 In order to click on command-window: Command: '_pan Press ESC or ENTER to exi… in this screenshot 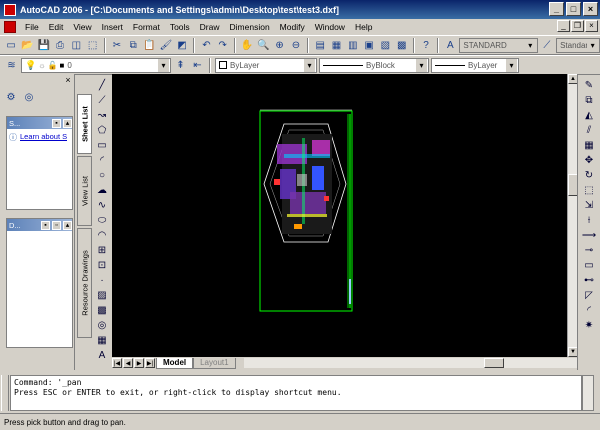, I will do `click(296, 393)`.